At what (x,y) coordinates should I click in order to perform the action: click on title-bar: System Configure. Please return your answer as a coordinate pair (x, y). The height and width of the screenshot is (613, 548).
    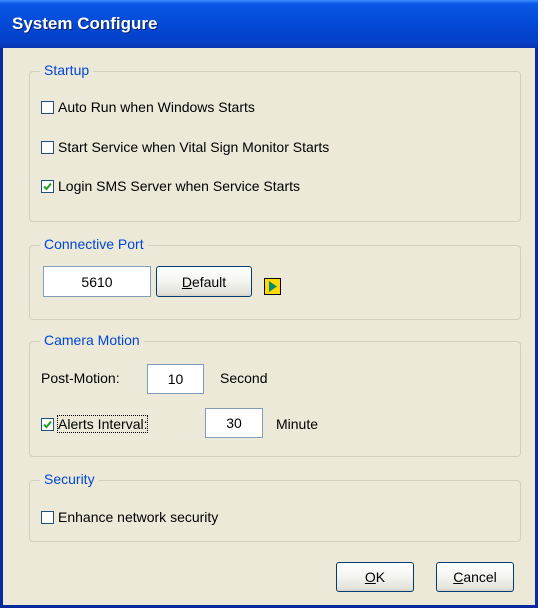
    Looking at the image, I should click on (269, 24).